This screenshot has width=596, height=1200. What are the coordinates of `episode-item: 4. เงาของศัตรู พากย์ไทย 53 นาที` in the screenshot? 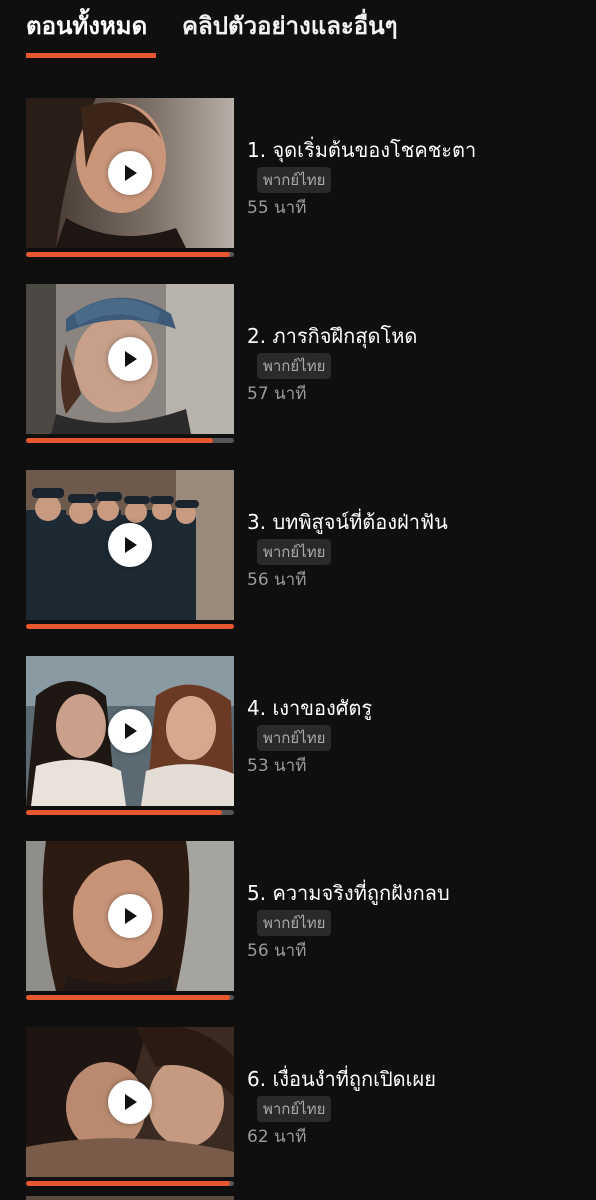 It's located at (298, 738).